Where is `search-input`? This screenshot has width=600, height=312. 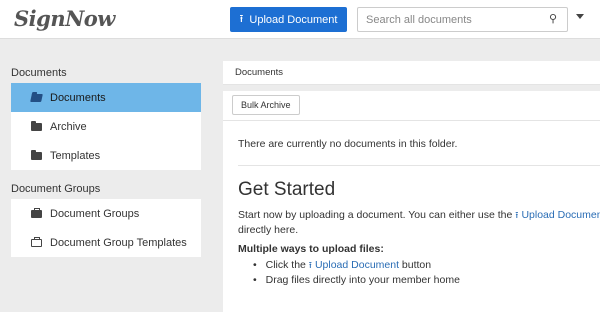
search-input is located at coordinates (445, 19).